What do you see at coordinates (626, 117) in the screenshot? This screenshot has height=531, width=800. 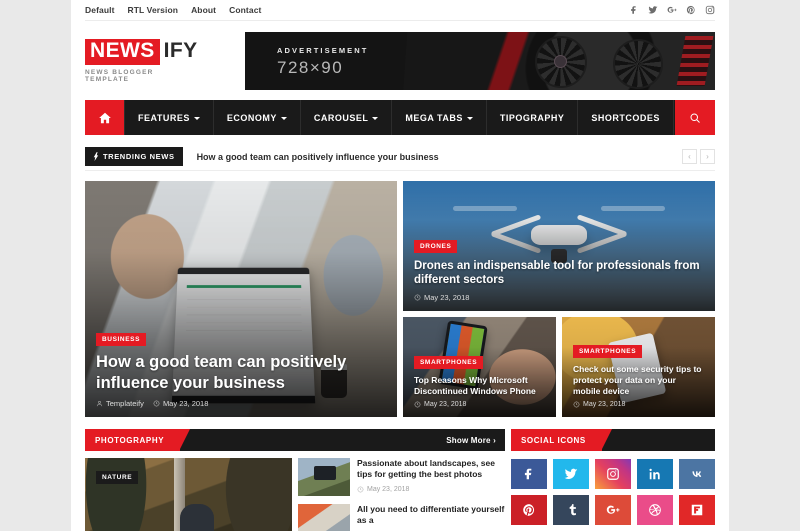 I see `nav-item-shortcodes: SHORTCODES` at bounding box center [626, 117].